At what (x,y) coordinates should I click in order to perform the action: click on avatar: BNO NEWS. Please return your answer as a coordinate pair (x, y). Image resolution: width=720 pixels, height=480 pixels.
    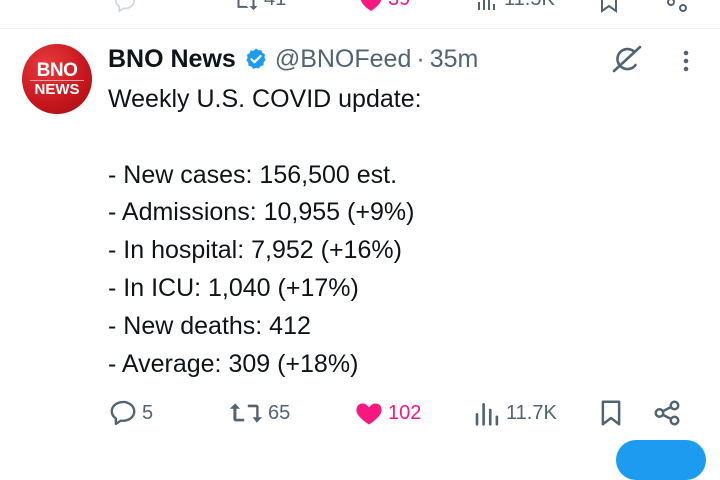
    Looking at the image, I should click on (57, 79).